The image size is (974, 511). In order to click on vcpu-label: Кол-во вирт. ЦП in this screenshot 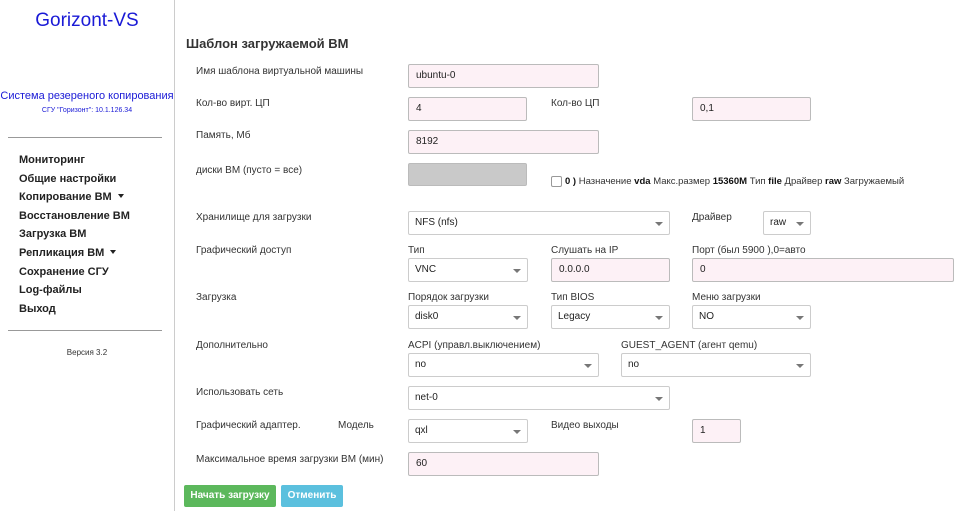, I will do `click(233, 103)`.